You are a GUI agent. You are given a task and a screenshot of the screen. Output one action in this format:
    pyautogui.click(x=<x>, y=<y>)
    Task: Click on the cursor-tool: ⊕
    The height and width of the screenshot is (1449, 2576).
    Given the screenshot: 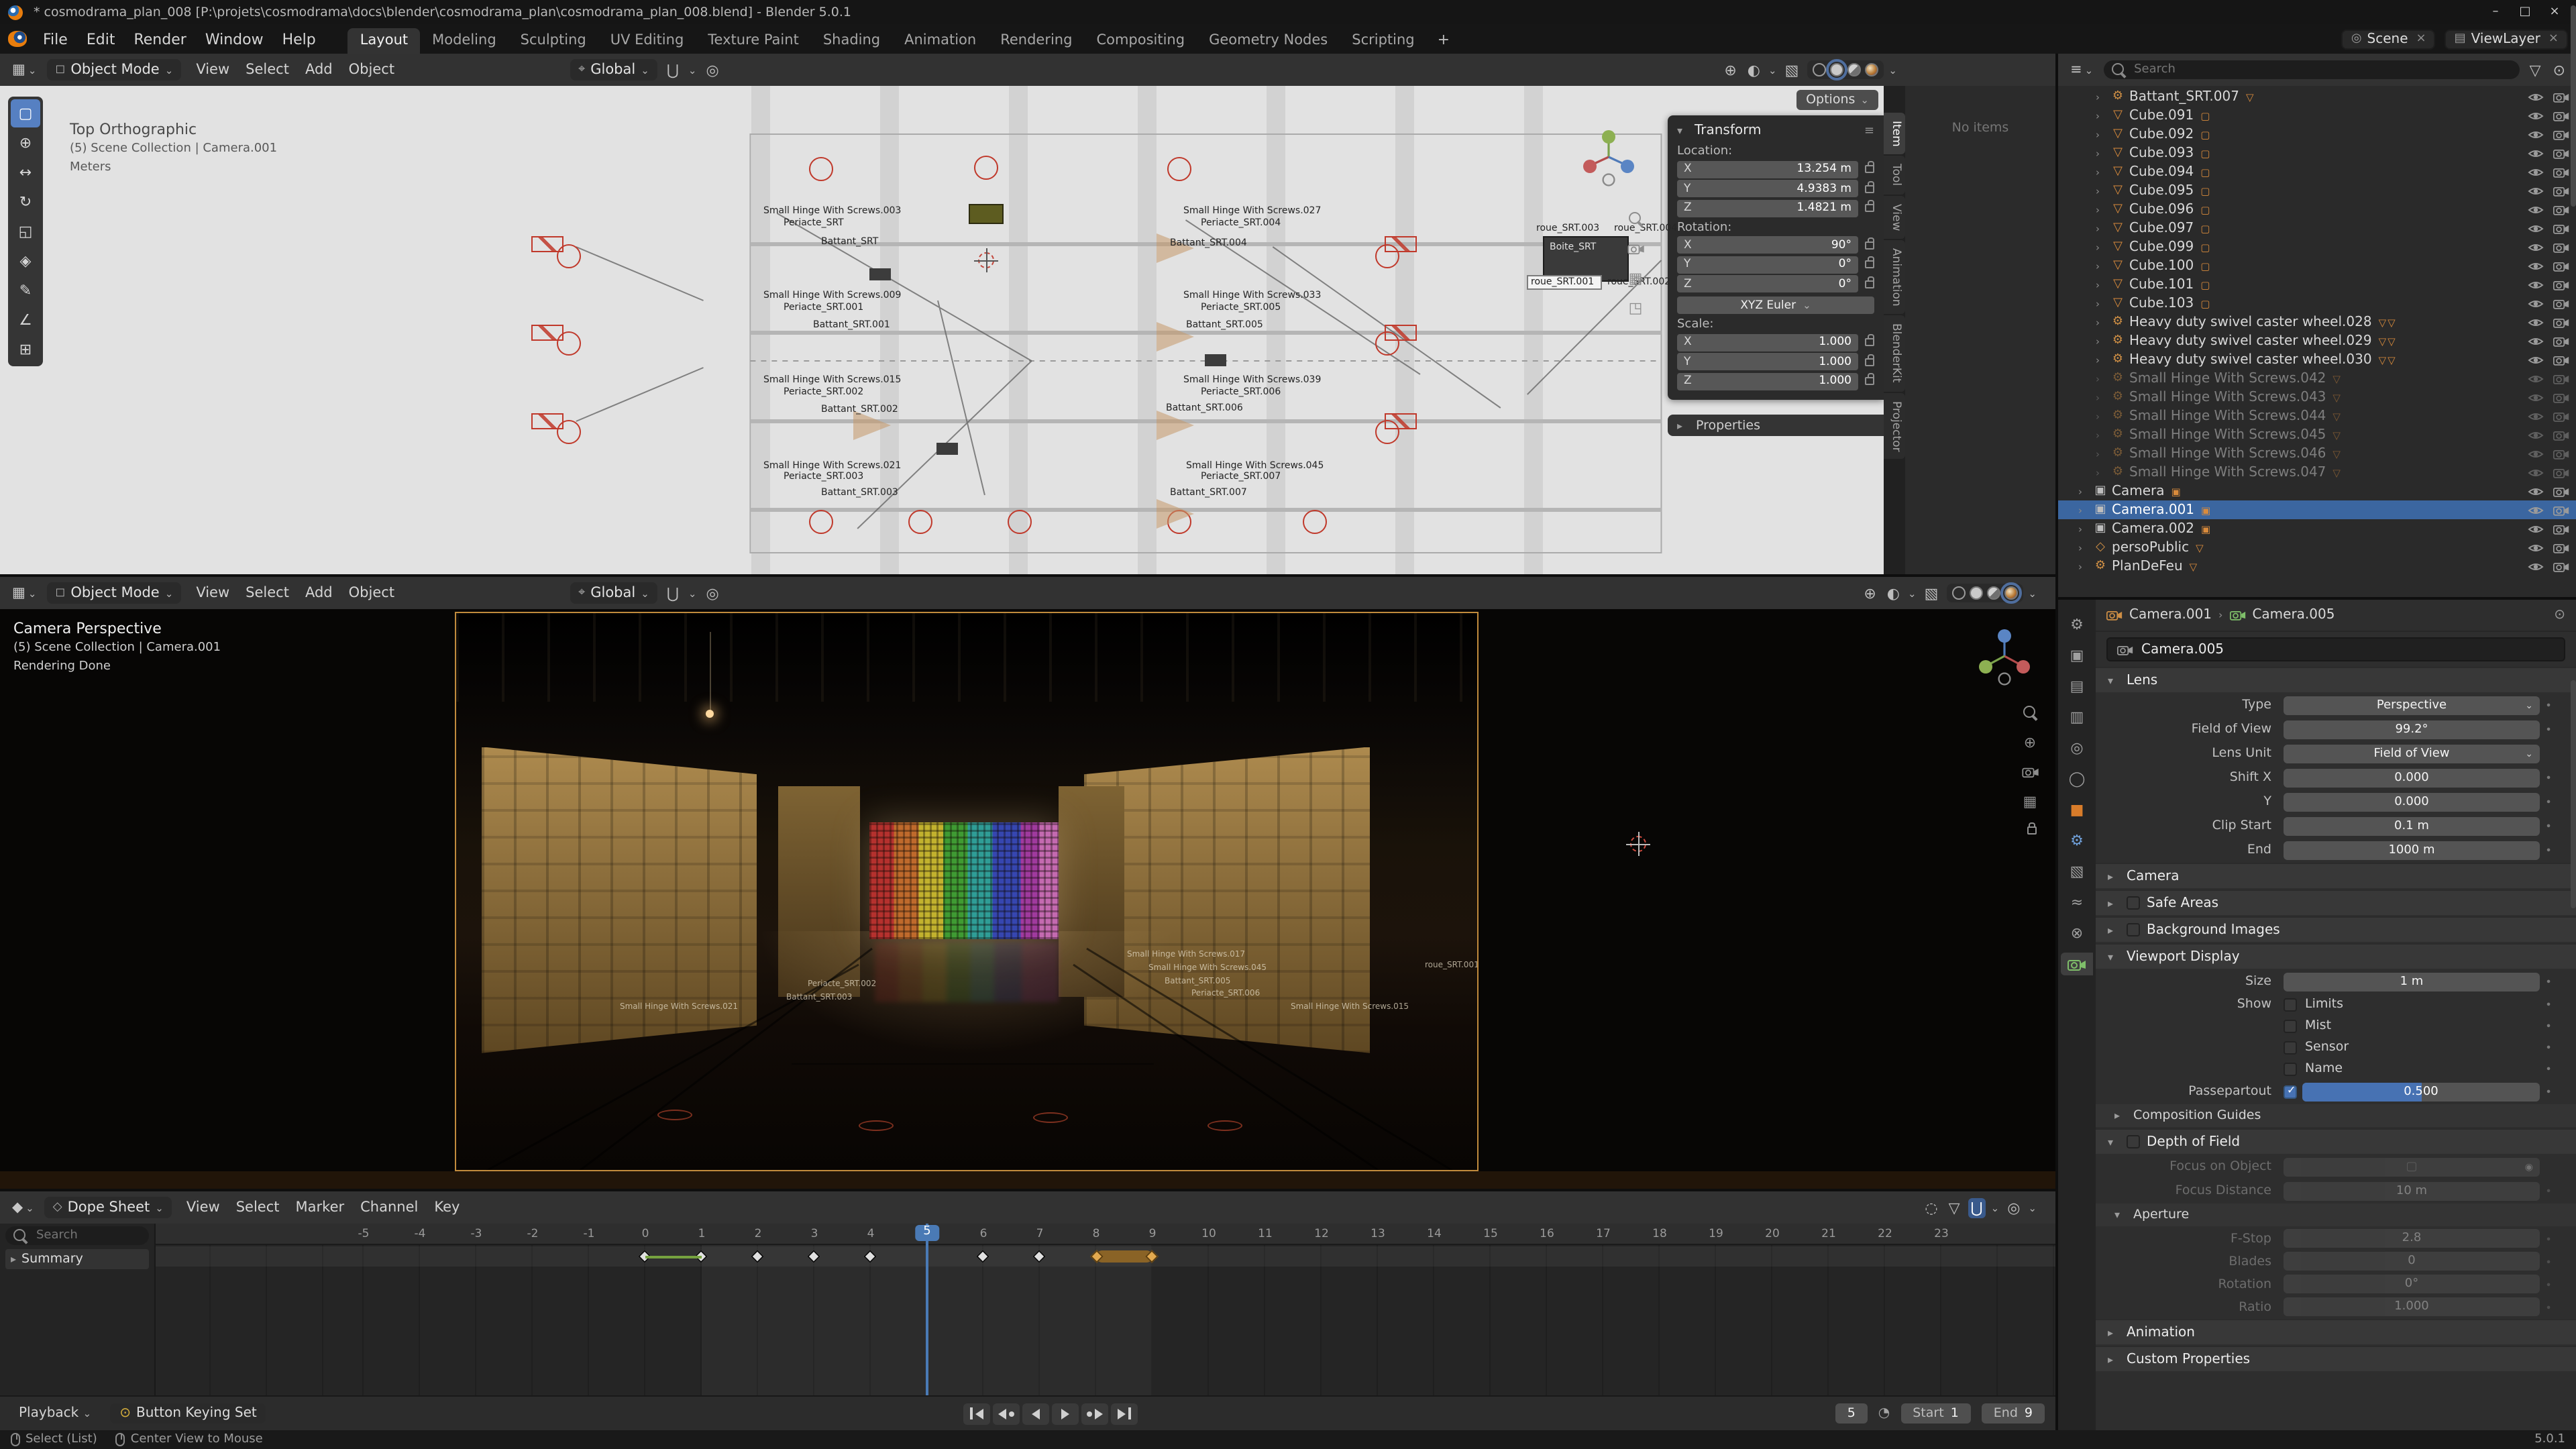 What is the action you would take?
    pyautogui.click(x=25, y=143)
    